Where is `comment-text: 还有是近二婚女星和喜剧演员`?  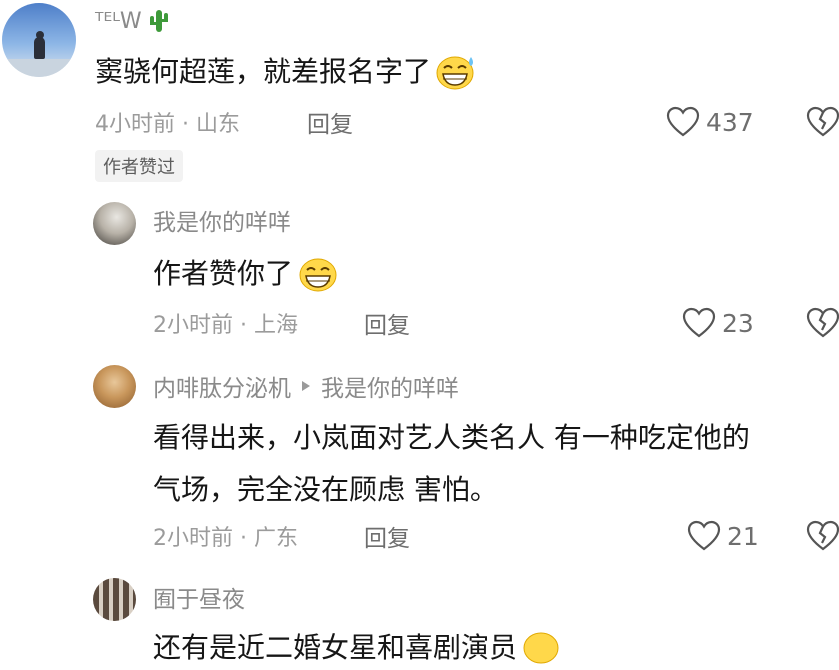 comment-text: 还有是近二婚女星和喜剧演员 is located at coordinates (357, 648).